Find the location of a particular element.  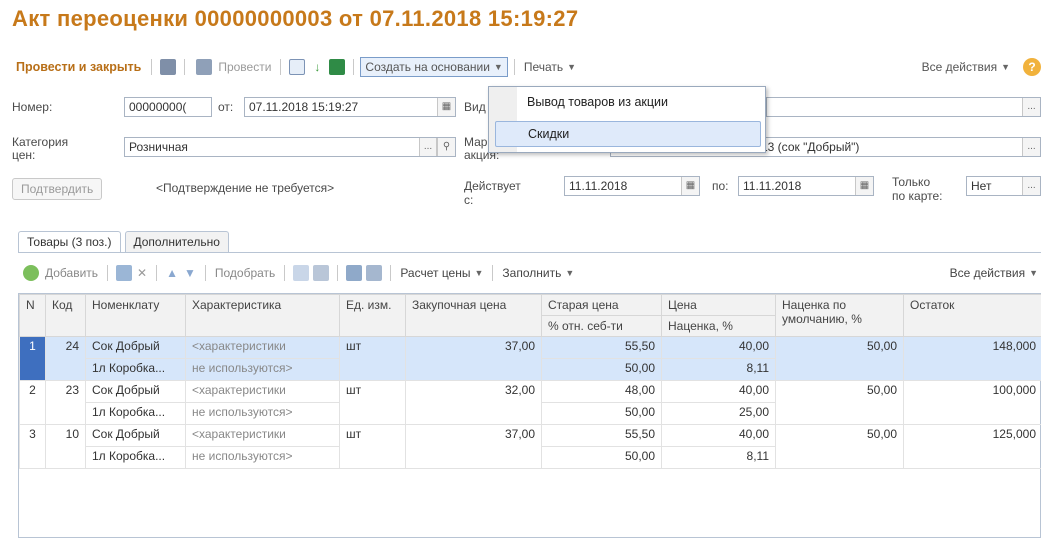

row-number: 1 is located at coordinates (32, 358).